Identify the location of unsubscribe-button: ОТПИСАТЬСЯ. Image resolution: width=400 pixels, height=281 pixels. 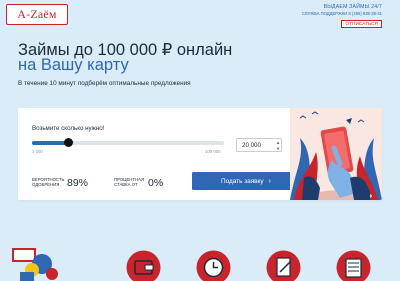
(361, 24).